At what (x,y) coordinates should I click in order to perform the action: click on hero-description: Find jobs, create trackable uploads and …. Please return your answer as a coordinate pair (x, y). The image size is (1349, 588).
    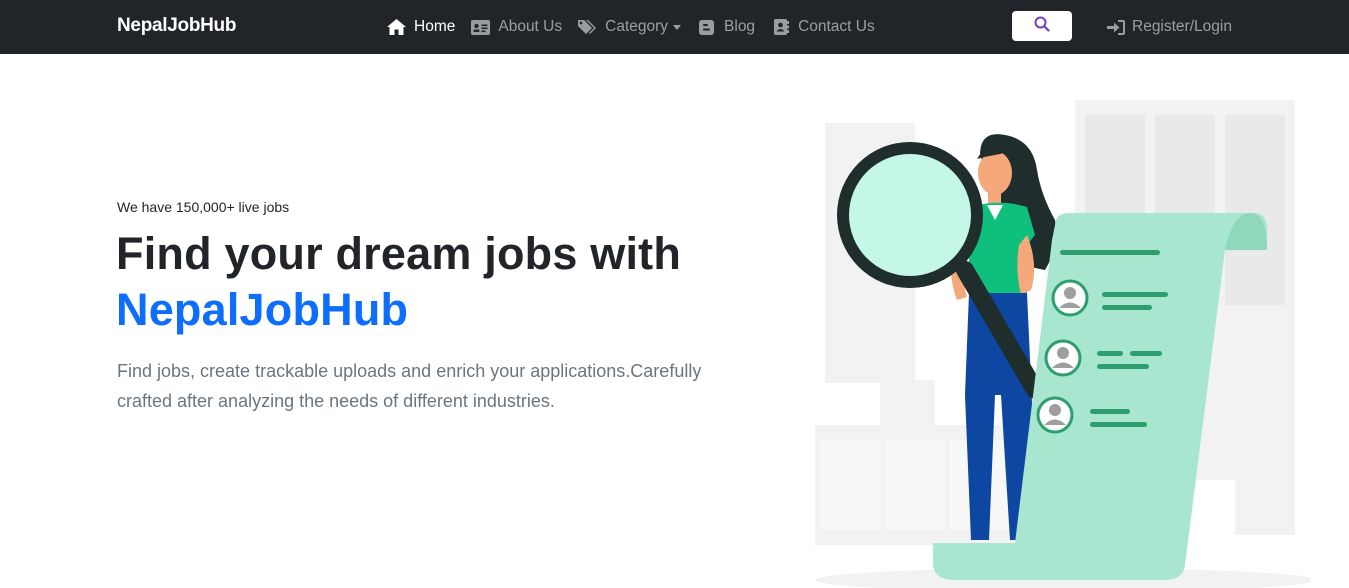
    Looking at the image, I should click on (409, 386).